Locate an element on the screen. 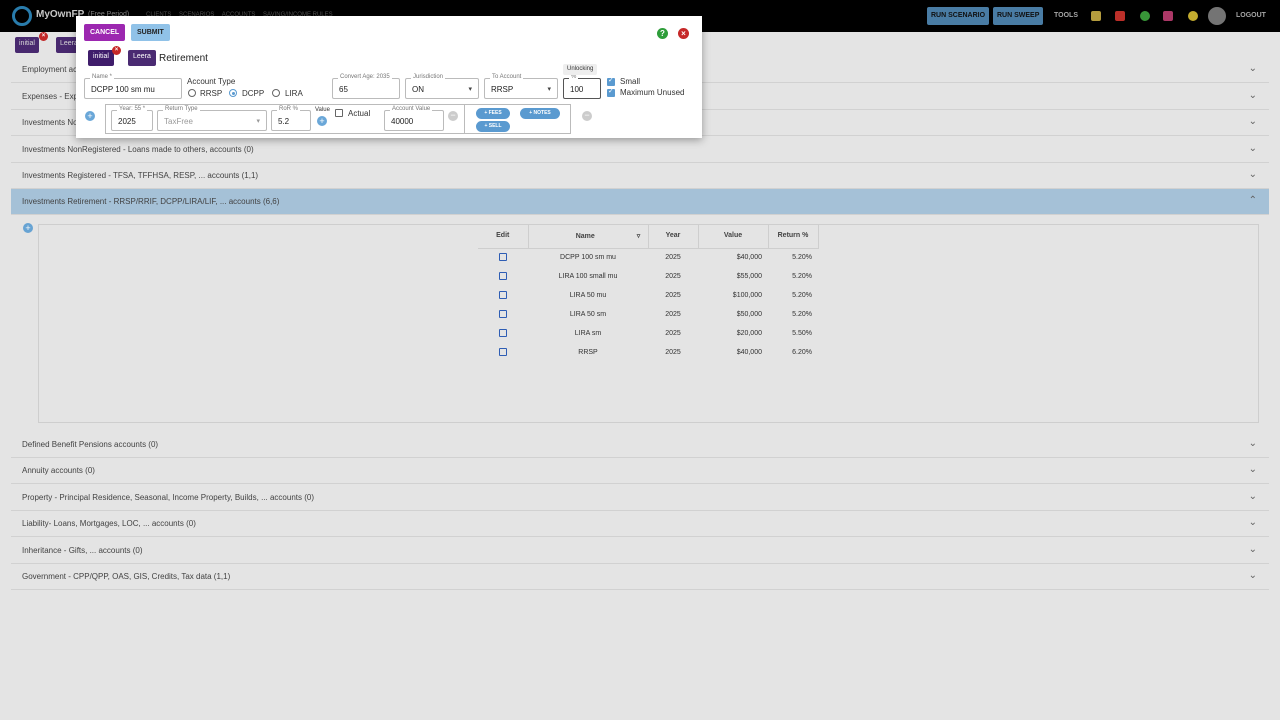 This screenshot has width=1280, height=720. jurisdiction-select: Jurisdiction ON ▾ is located at coordinates (442, 86).